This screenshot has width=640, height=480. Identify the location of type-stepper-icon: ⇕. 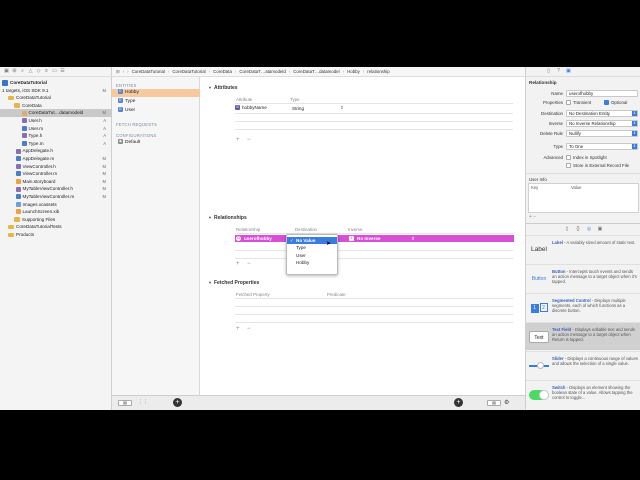
(342, 108).